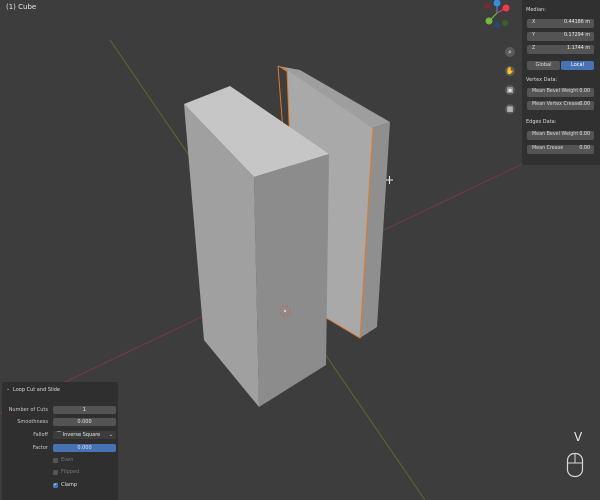 Image resolution: width=600 pixels, height=500 pixels. I want to click on median-header: Median:, so click(536, 10).